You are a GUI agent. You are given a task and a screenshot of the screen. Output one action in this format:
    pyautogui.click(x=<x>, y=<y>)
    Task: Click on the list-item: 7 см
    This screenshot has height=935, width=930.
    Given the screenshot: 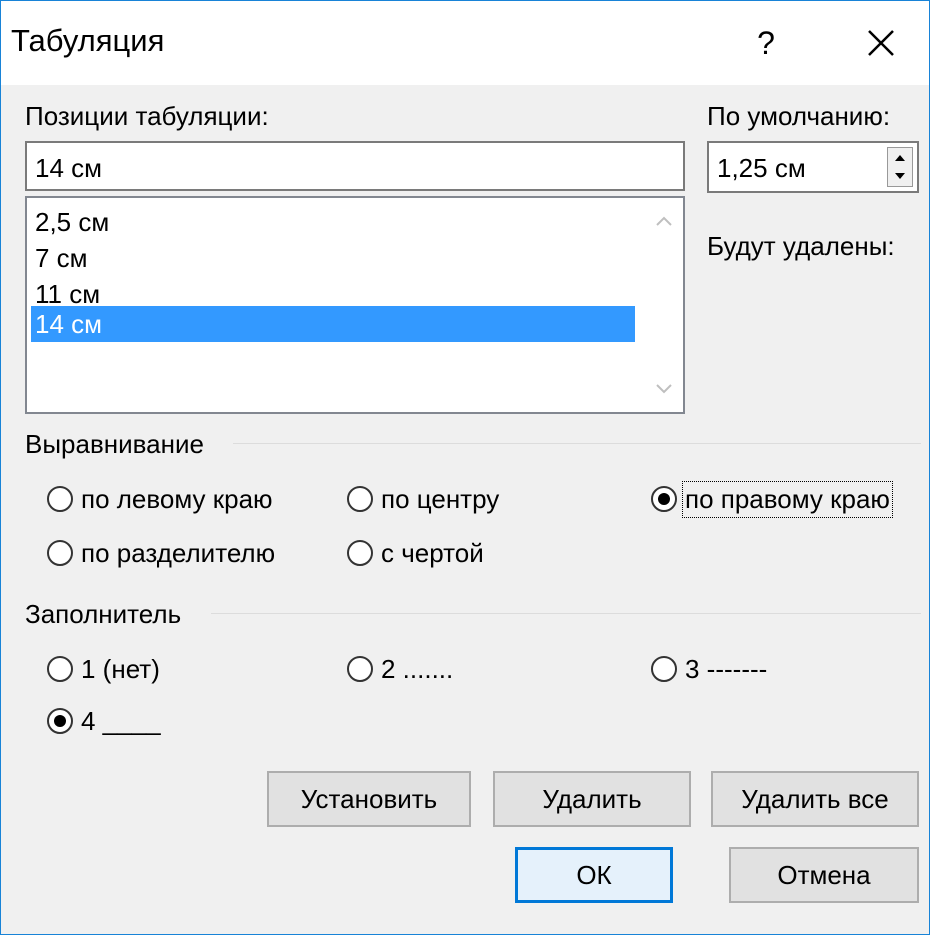 What is the action you would take?
    pyautogui.click(x=333, y=258)
    